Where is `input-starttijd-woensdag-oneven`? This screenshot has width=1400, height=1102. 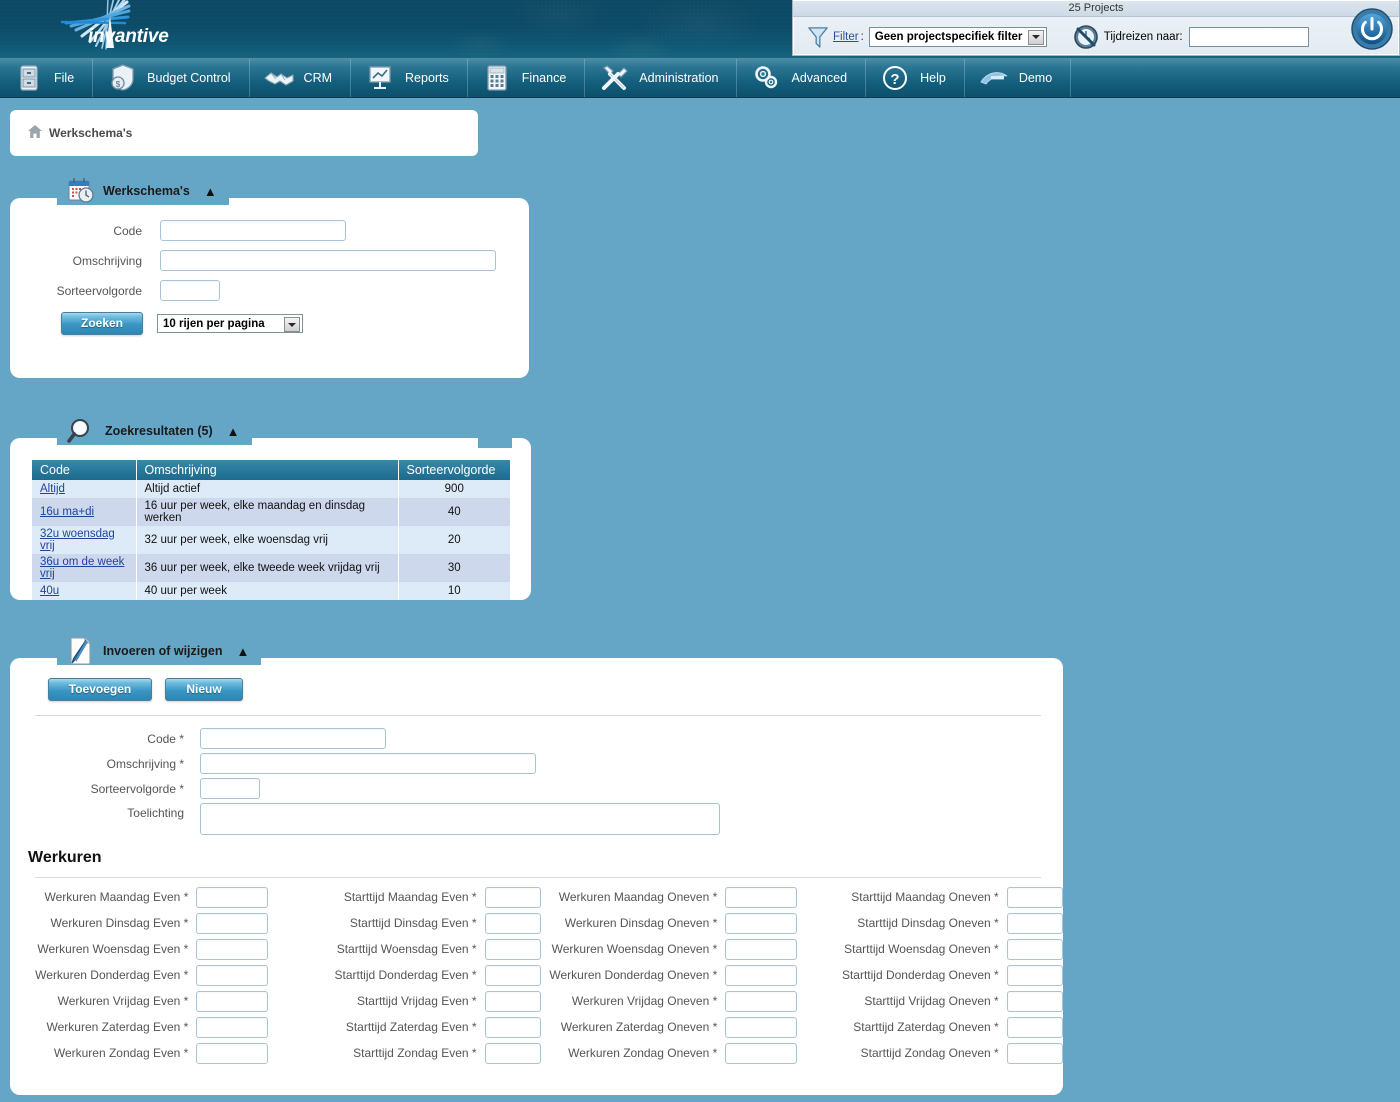
input-starttijd-woensdag-oneven is located at coordinates (1034, 949).